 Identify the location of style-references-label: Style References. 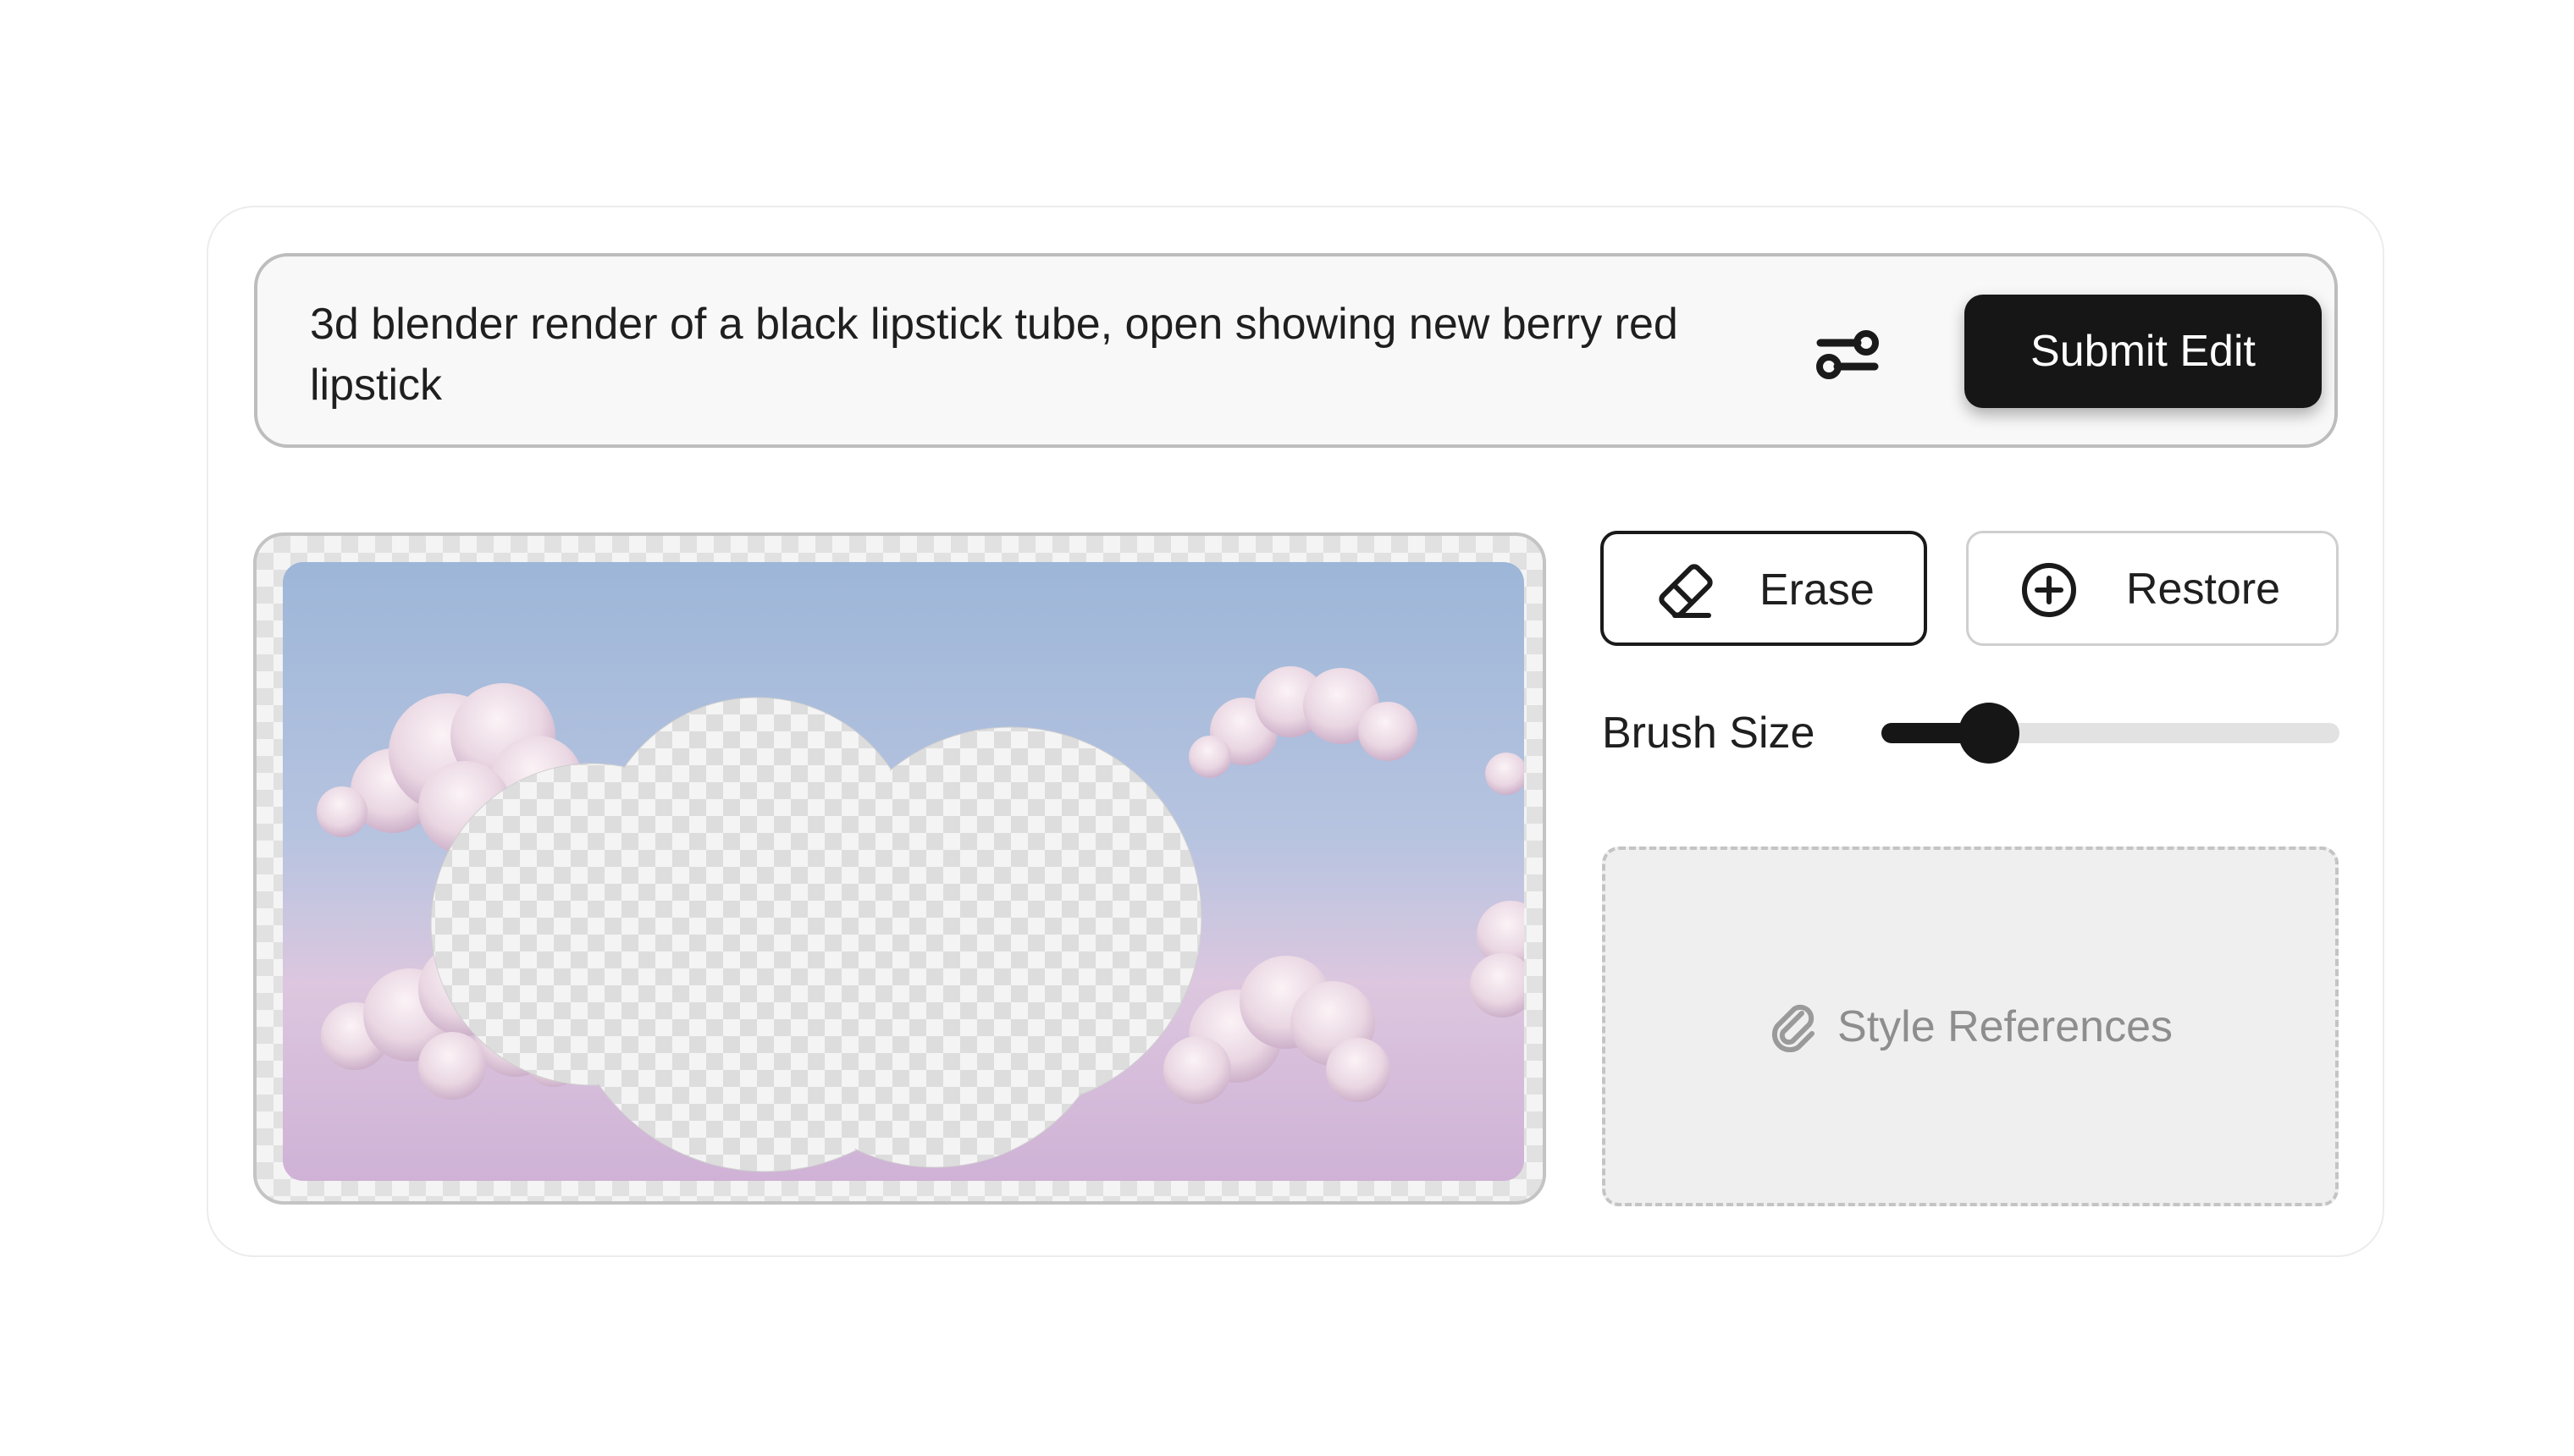
(2005, 1026).